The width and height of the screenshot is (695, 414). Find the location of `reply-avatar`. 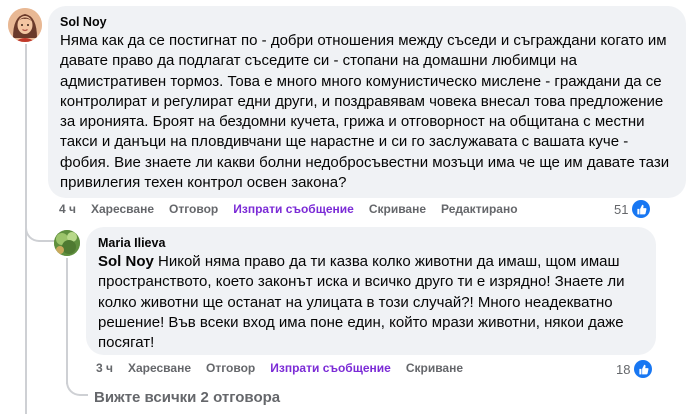

reply-avatar is located at coordinates (67, 243).